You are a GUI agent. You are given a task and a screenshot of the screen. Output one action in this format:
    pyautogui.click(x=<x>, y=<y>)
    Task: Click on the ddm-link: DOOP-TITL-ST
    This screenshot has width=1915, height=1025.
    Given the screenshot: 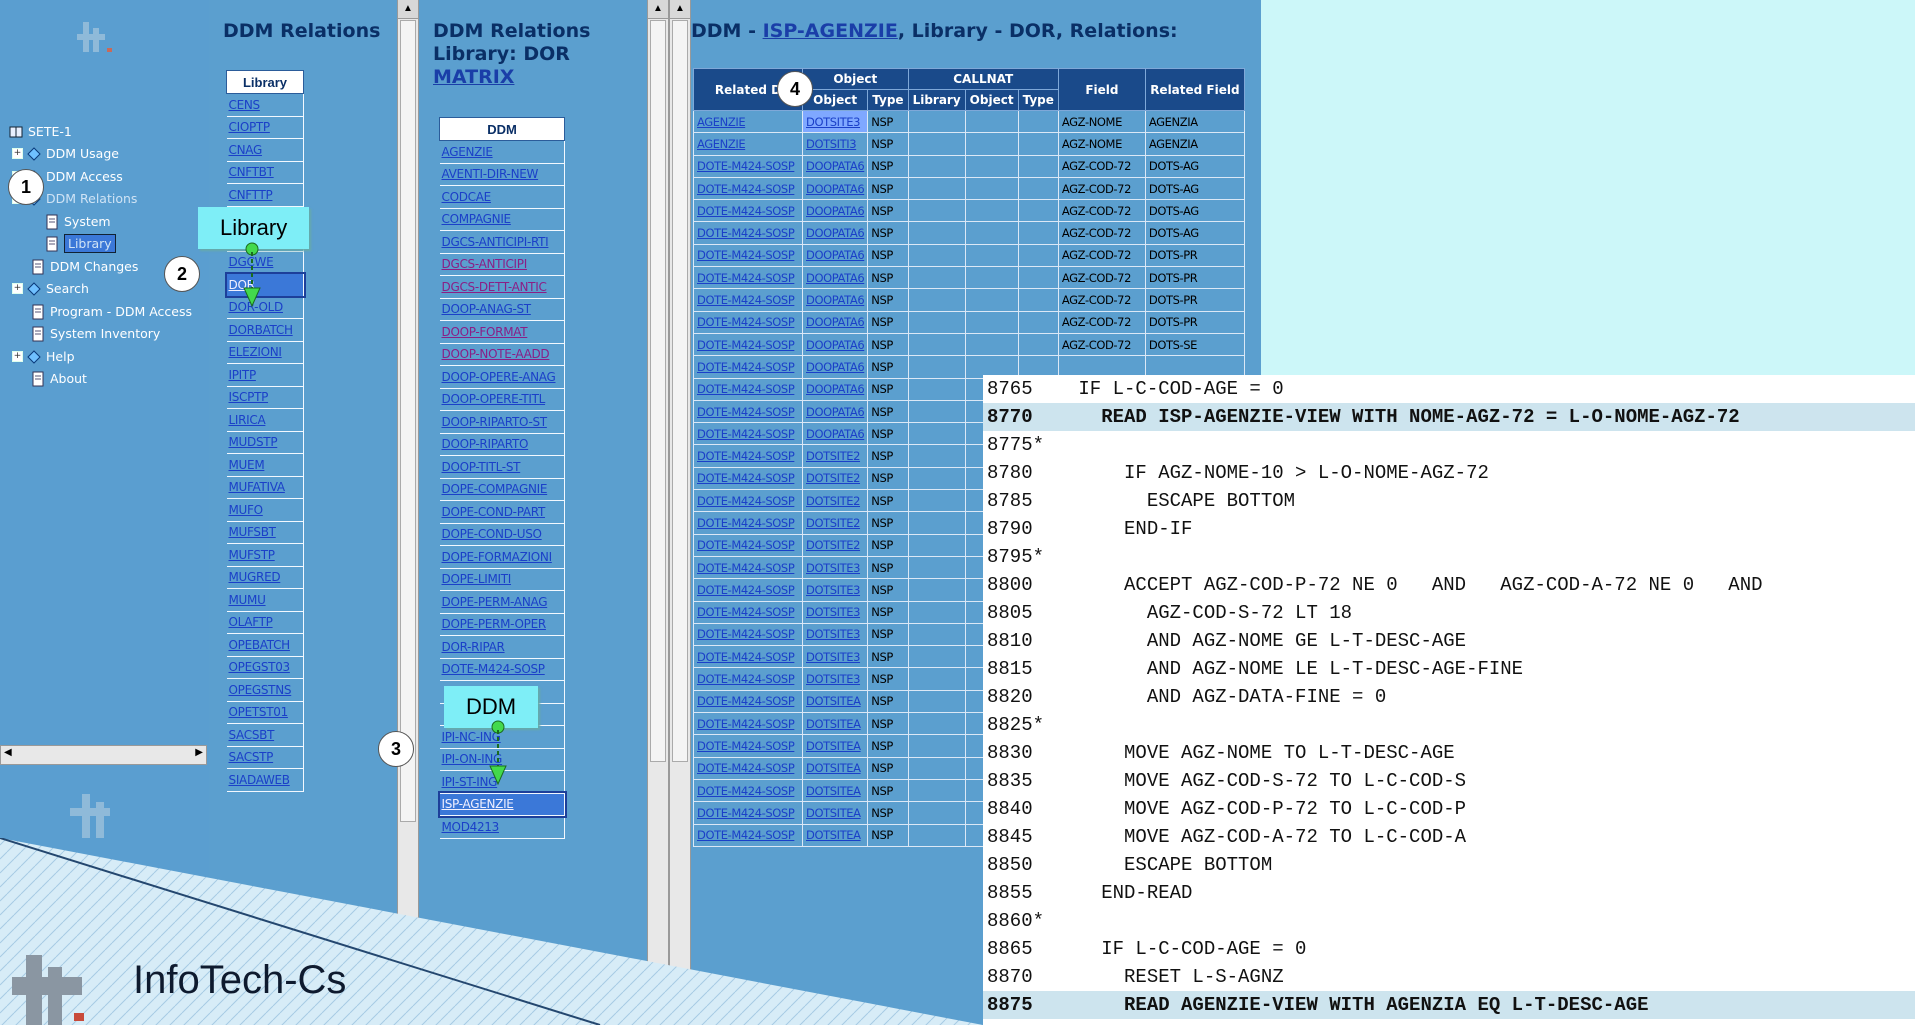 What is the action you would take?
    pyautogui.click(x=481, y=467)
    